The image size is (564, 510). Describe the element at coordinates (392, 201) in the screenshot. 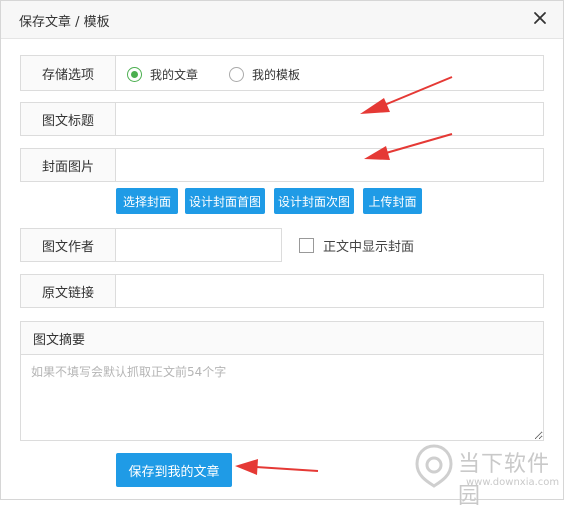

I see `upload-cover-button: 上传封面` at that location.